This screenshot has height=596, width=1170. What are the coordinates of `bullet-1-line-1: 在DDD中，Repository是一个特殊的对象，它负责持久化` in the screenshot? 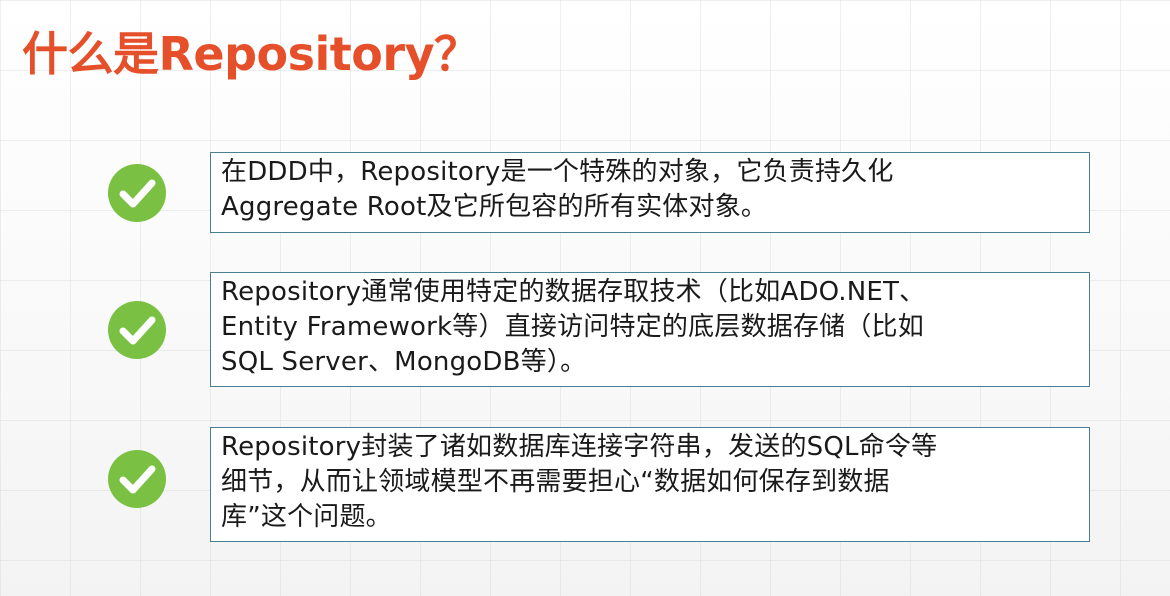 It's located at (557, 172).